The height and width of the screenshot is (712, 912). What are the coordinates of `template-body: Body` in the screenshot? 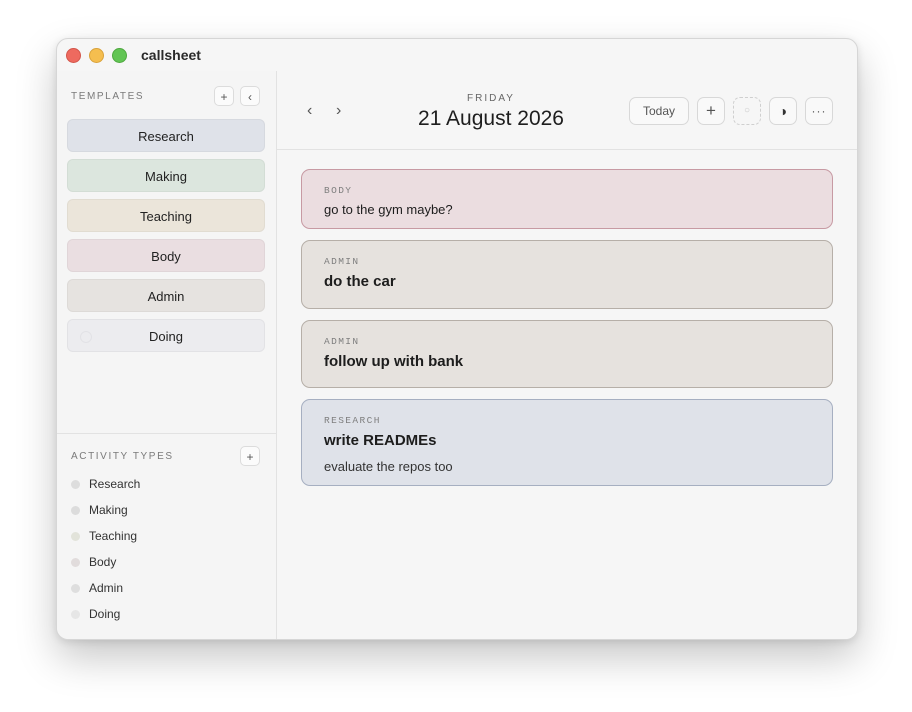 It's located at (166, 255).